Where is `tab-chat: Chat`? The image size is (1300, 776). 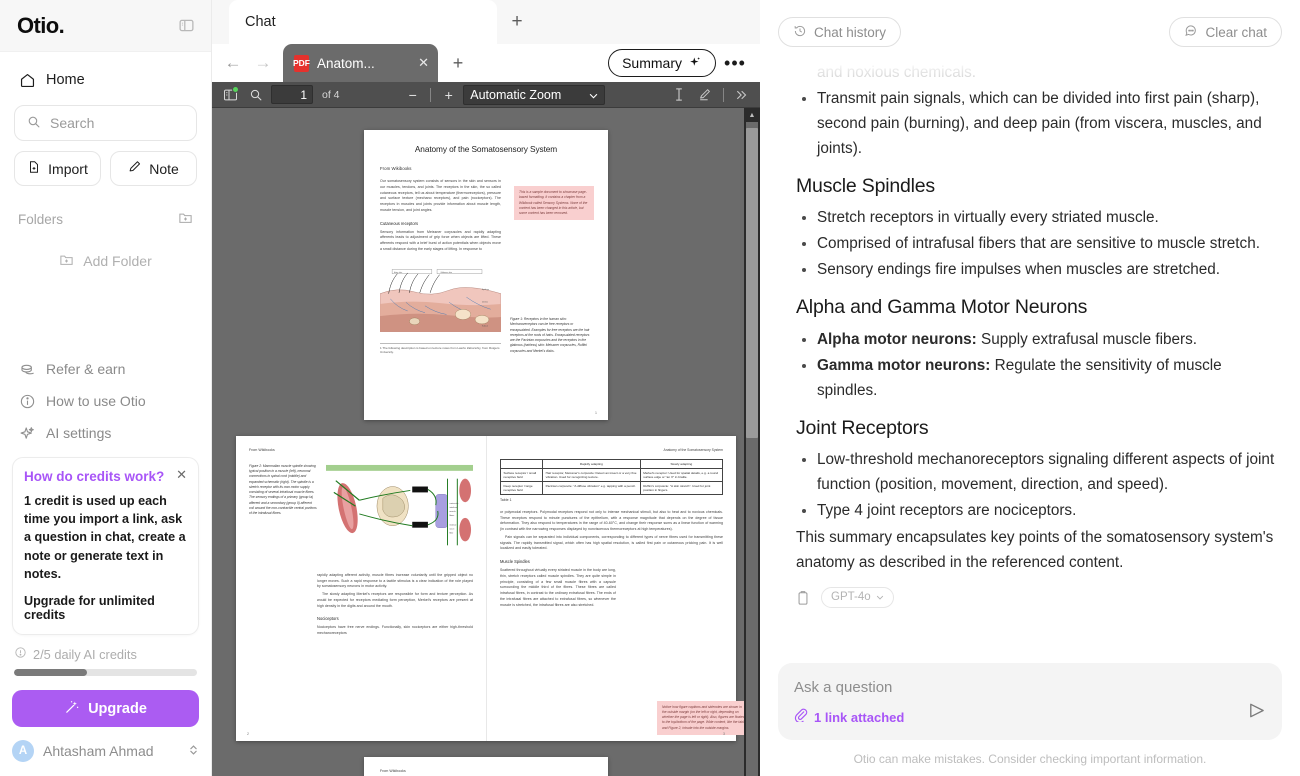 tab-chat: Chat is located at coordinates (363, 22).